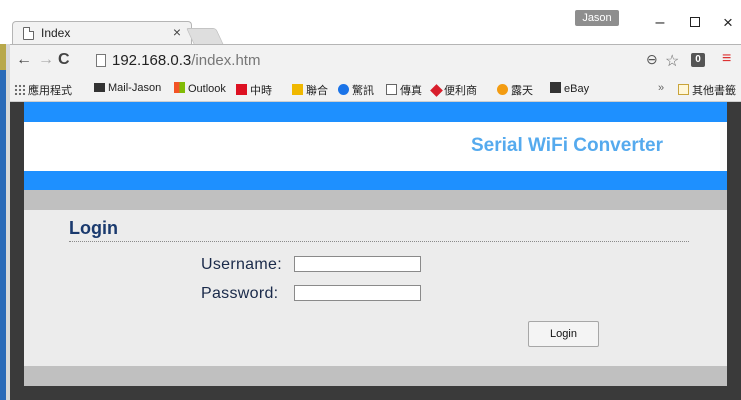 The height and width of the screenshot is (400, 741). Describe the element at coordinates (660, 23) in the screenshot. I see `minimize-button: –` at that location.